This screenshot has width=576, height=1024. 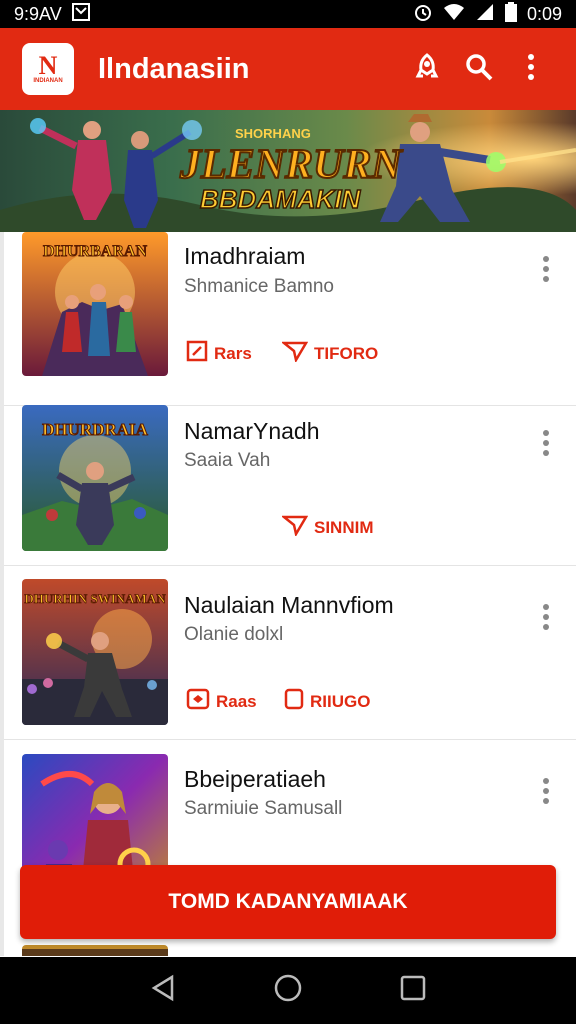 I want to click on nav-recents-button, so click(x=413, y=991).